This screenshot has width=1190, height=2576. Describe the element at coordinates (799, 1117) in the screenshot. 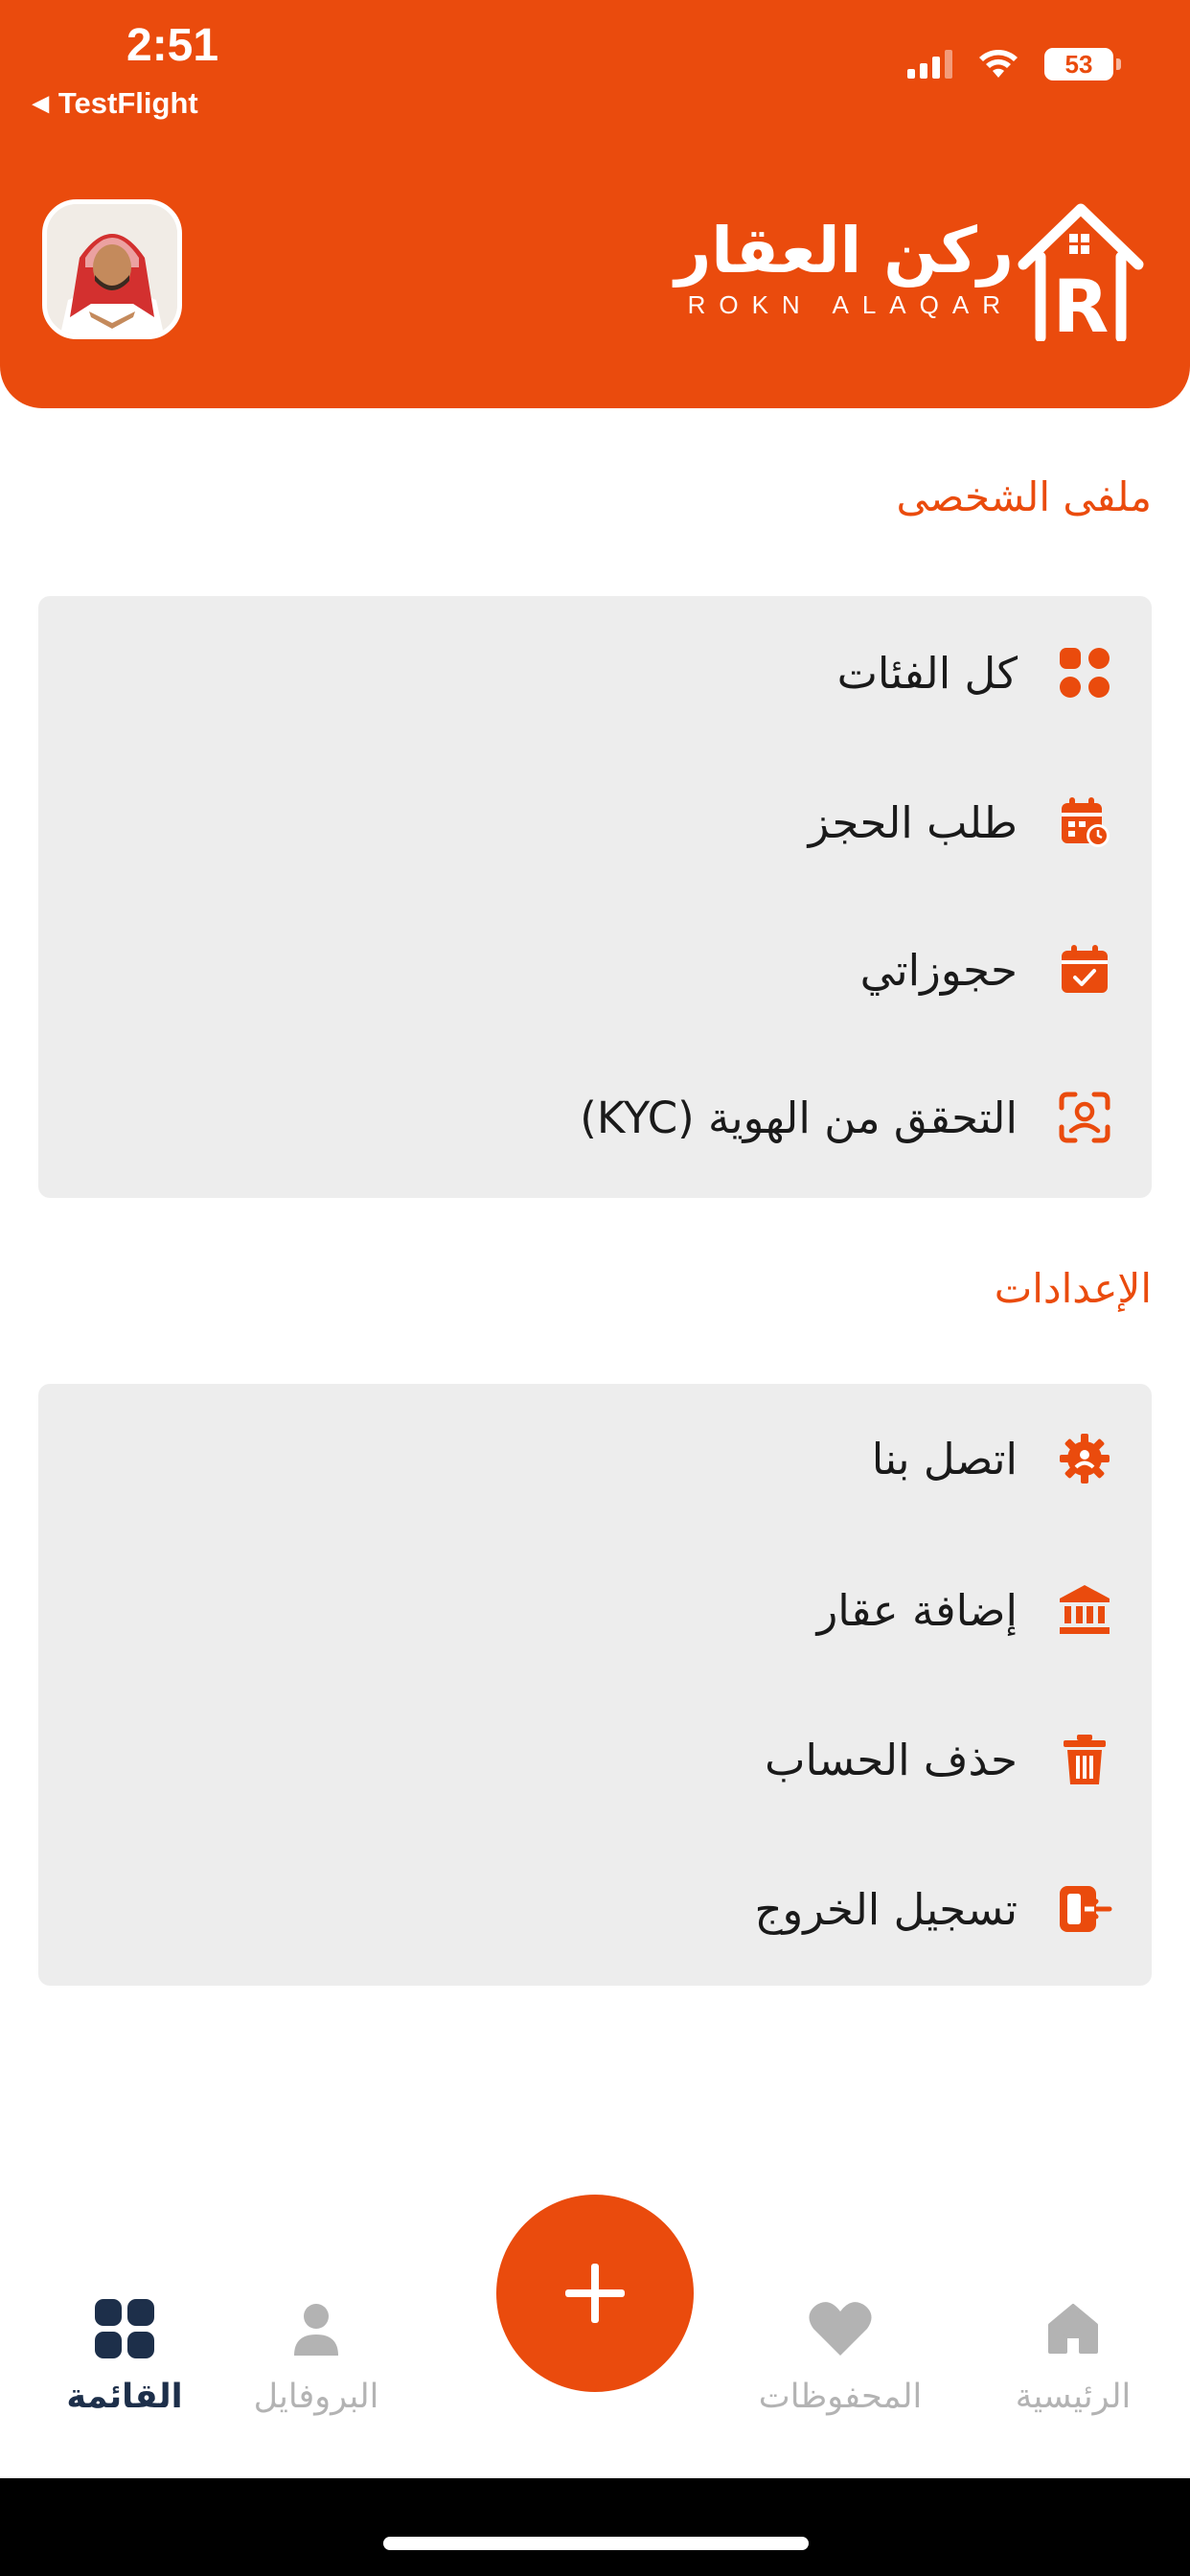

I see `menu-item-label: التحقق من الهوية (KYC)` at that location.